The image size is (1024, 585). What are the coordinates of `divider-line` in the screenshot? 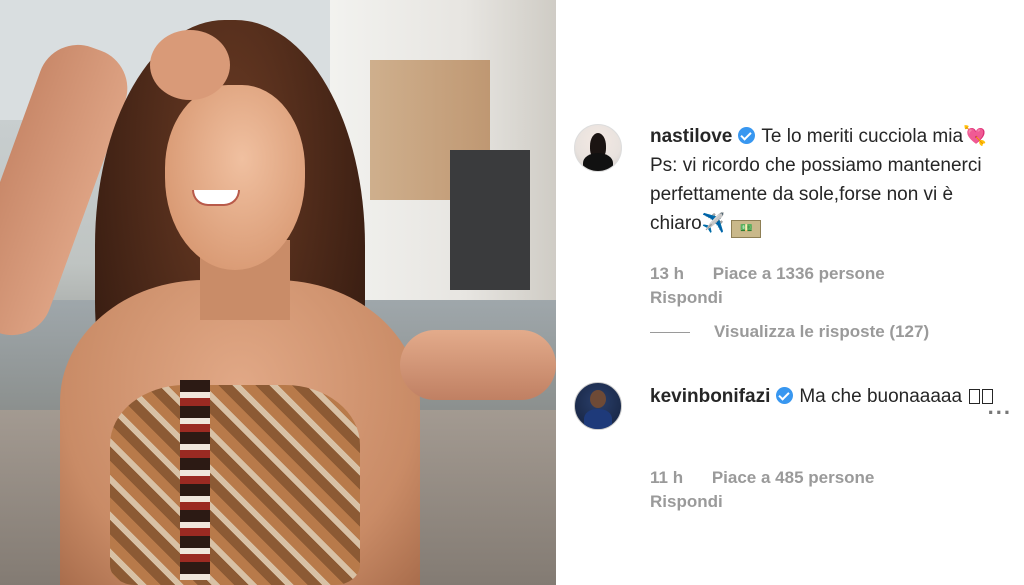 It's located at (670, 332).